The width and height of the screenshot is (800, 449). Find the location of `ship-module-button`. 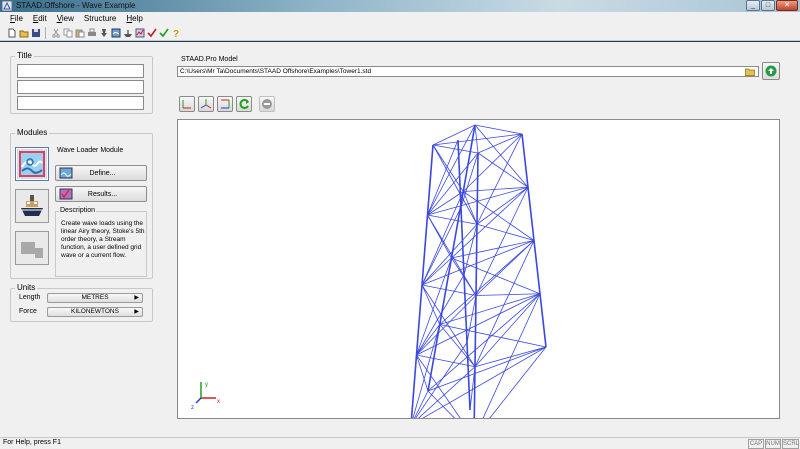

ship-module-button is located at coordinates (32, 206).